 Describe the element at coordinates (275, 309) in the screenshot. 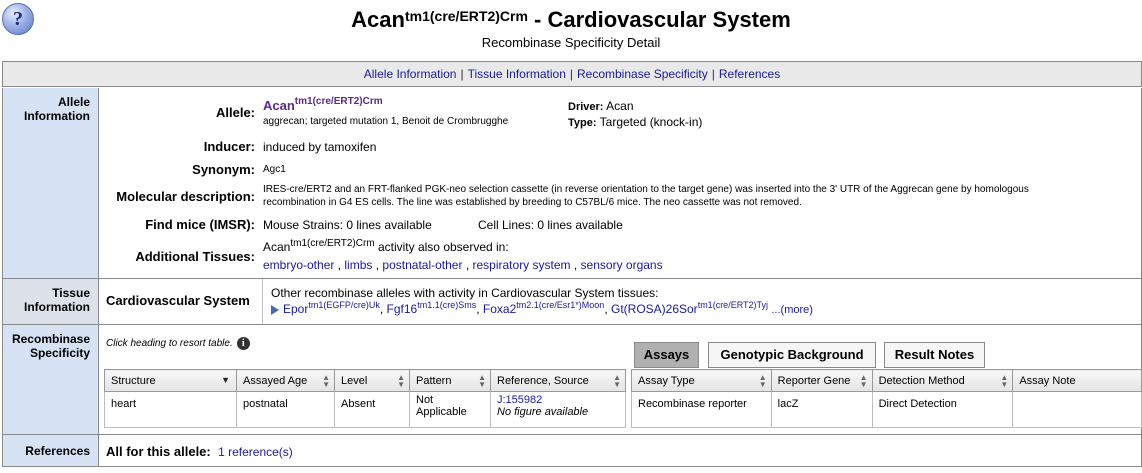

I see `play-icon` at that location.